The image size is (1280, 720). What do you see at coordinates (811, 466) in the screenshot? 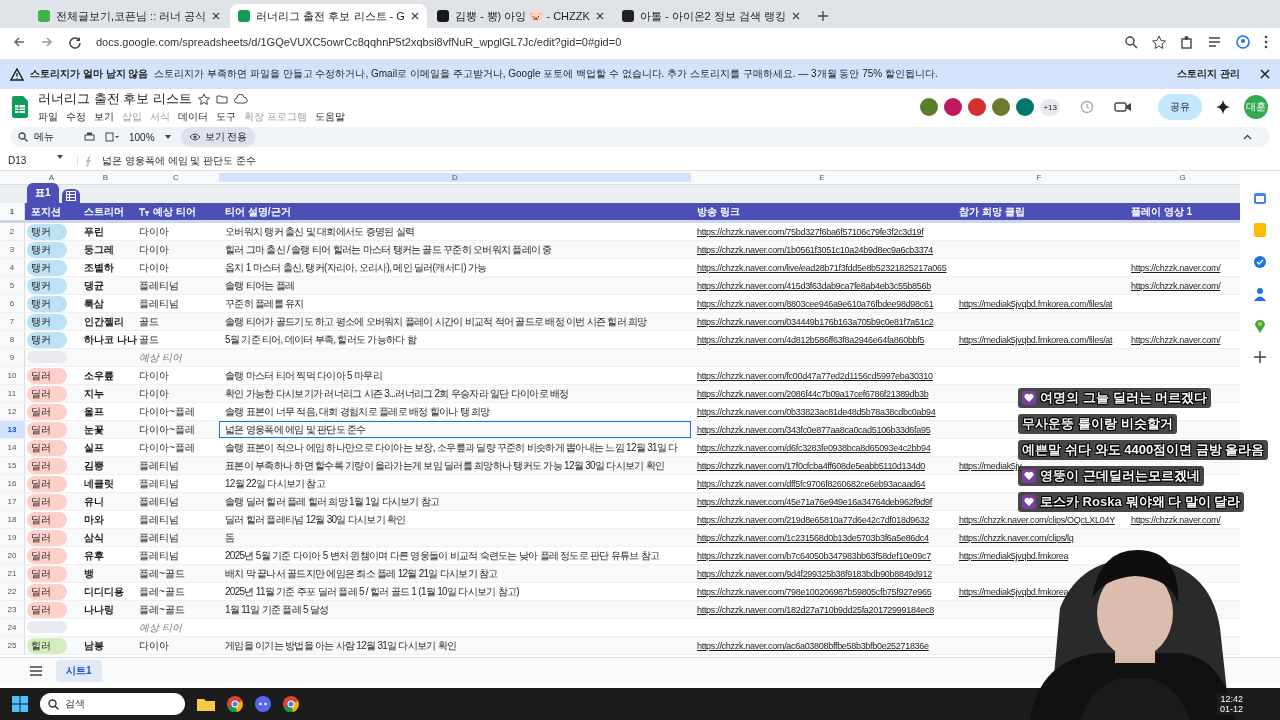
I see `stream-link: https://chzzk.naver.com/17f0cfcba4ff608de5eabb5110d134d0` at bounding box center [811, 466].